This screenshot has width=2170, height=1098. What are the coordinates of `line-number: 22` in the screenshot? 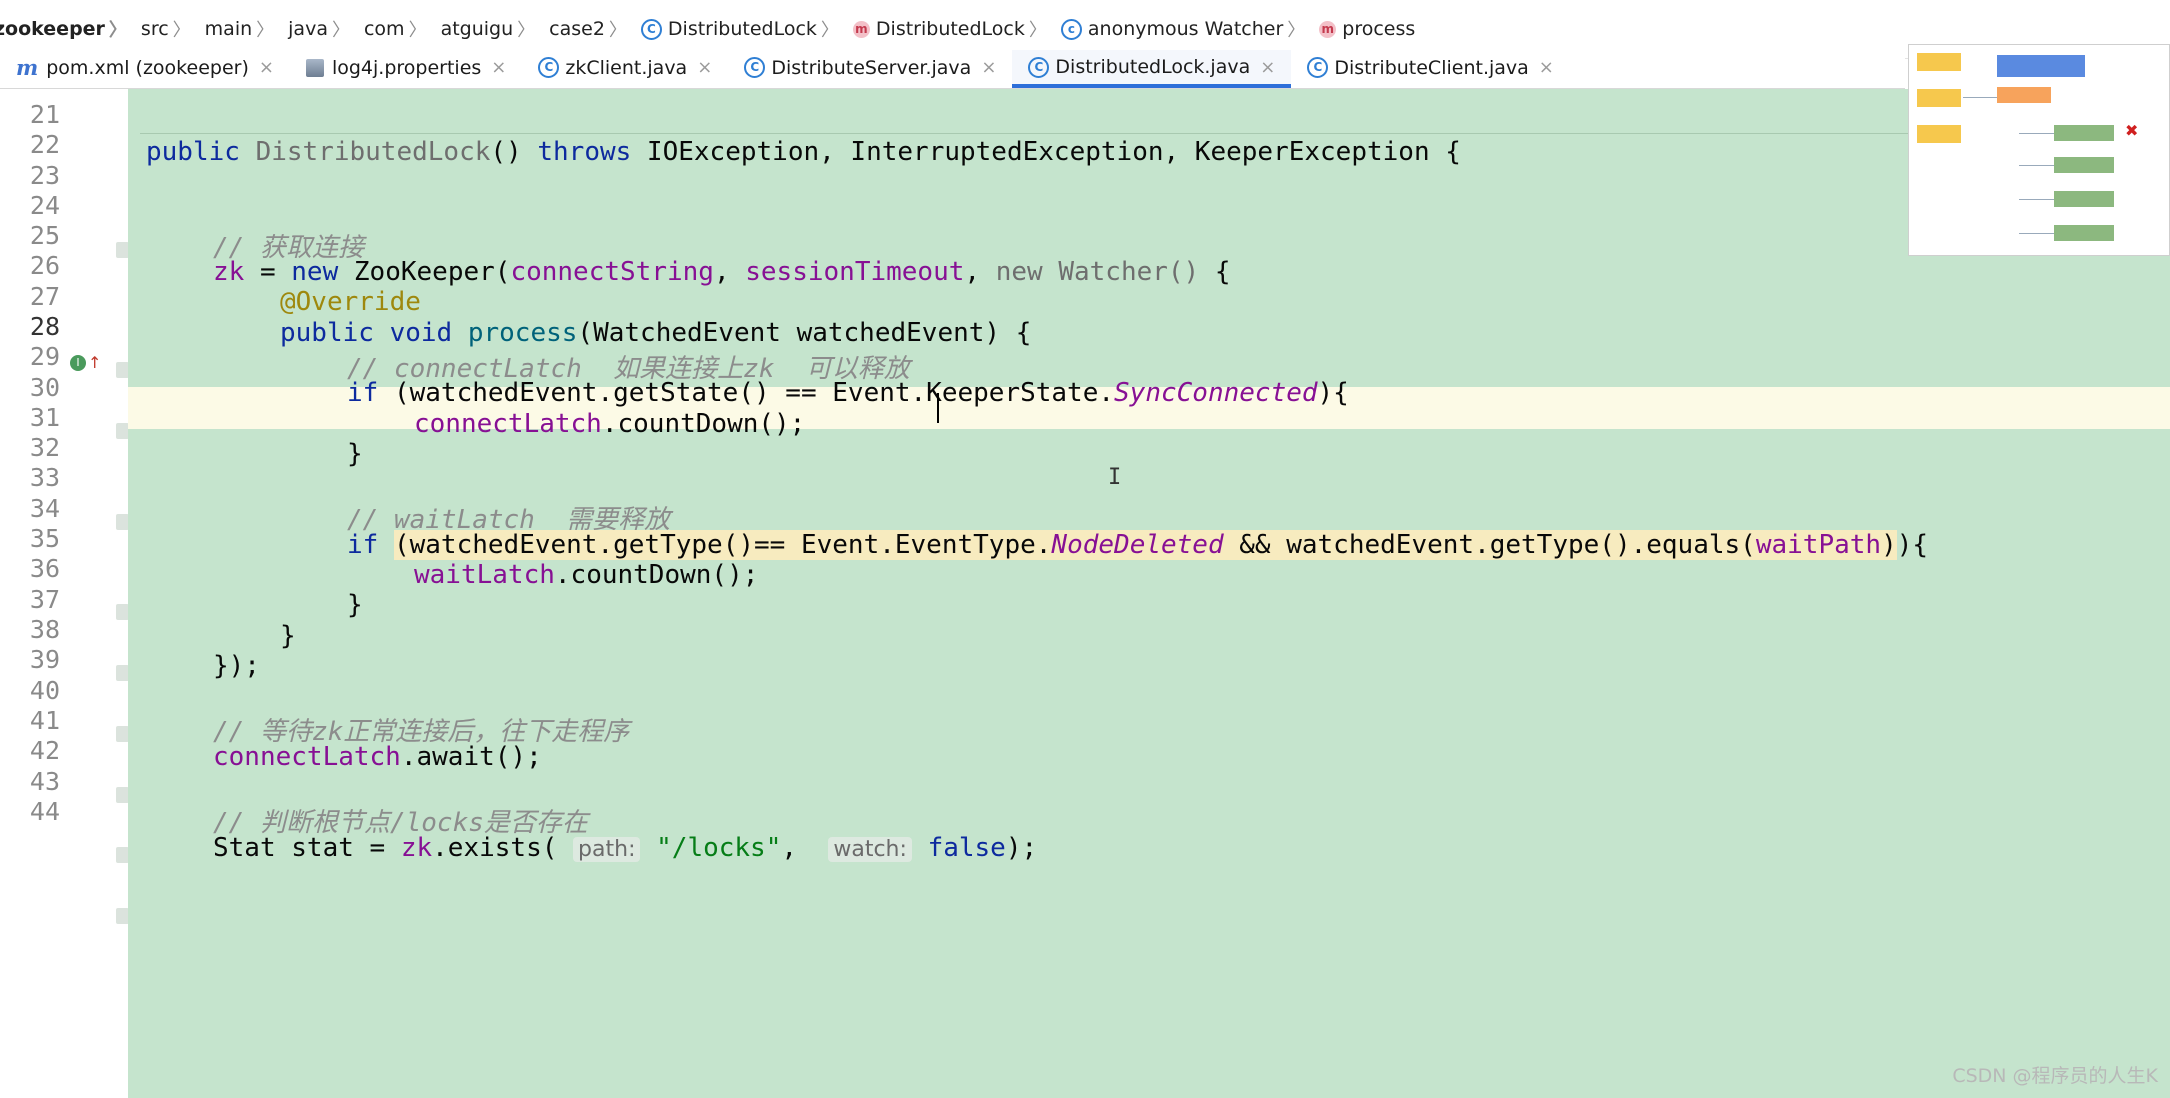 It's located at (44, 144).